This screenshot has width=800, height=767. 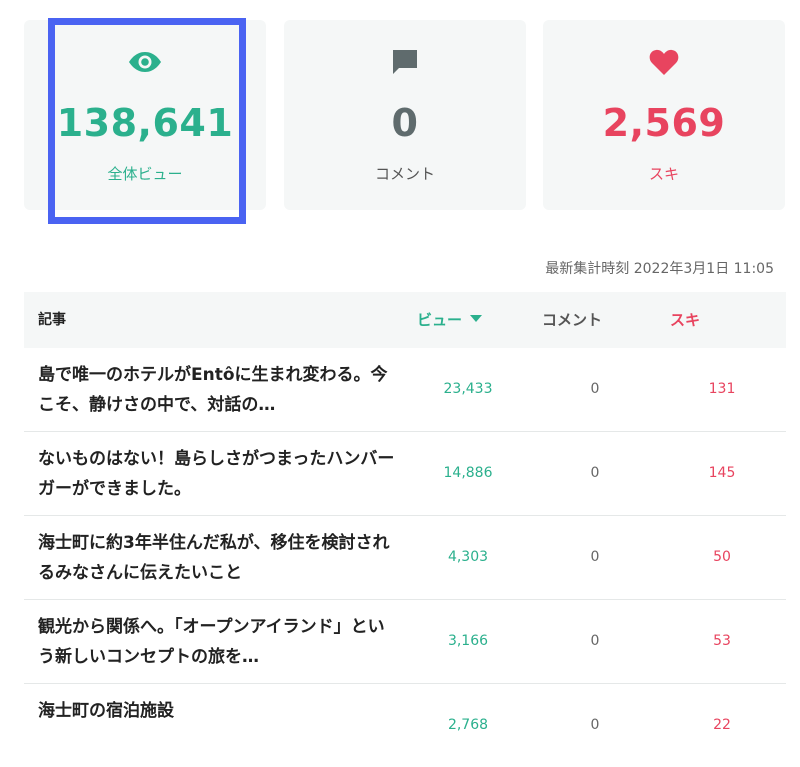 I want to click on article-title: 海士町に約3年半住んだ私が、移住を検討されるみなさんに伝えたいこと, so click(x=217, y=558).